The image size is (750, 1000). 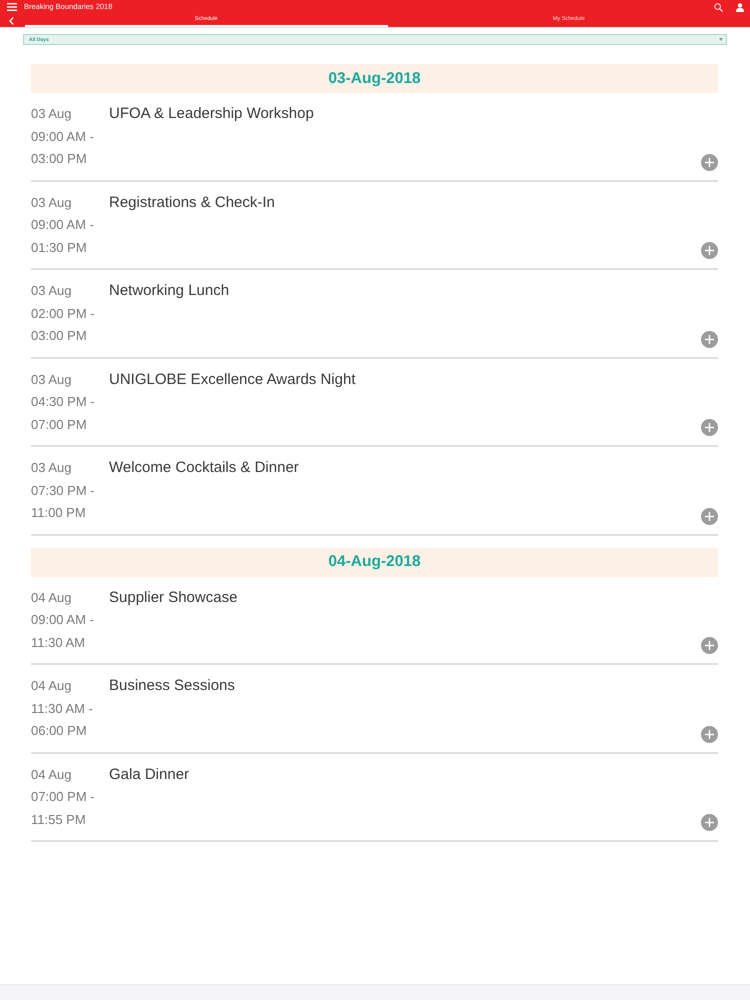 I want to click on session-end-time: 07:00 PM, so click(x=59, y=425).